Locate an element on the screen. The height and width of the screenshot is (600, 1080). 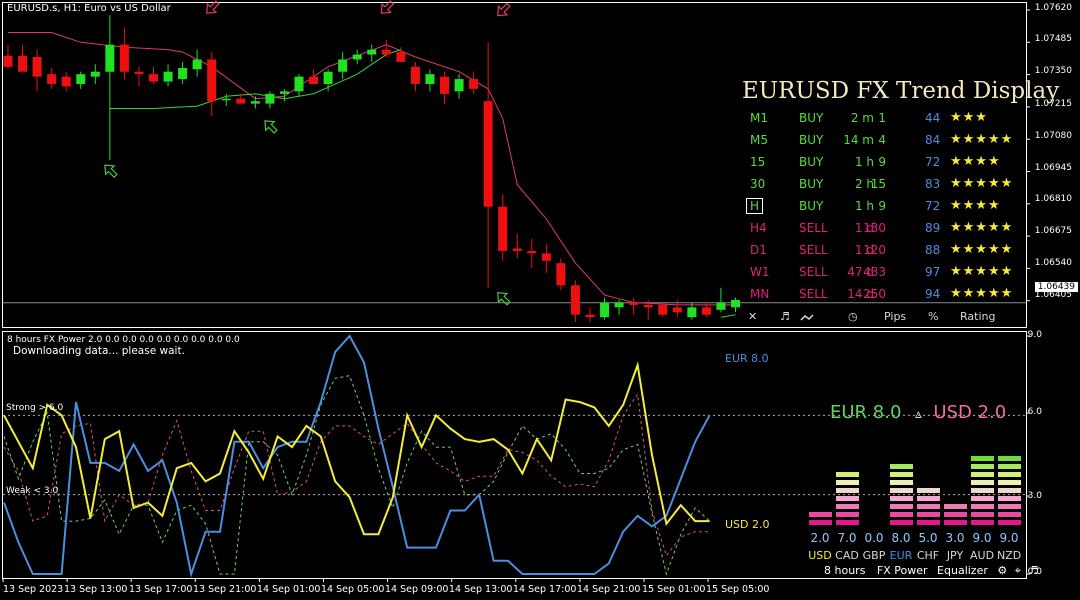
music-icon: ♬ is located at coordinates (1033, 570).